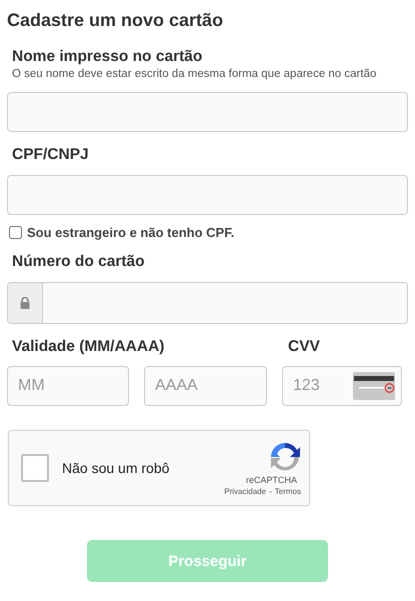  Describe the element at coordinates (287, 491) in the screenshot. I see `terms-link: Termos` at that location.